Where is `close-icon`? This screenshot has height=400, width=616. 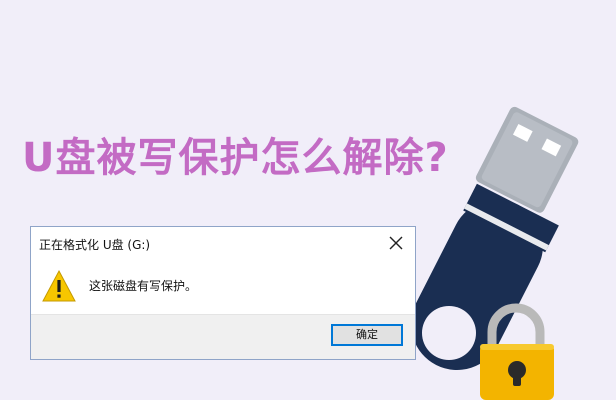 close-icon is located at coordinates (396, 243).